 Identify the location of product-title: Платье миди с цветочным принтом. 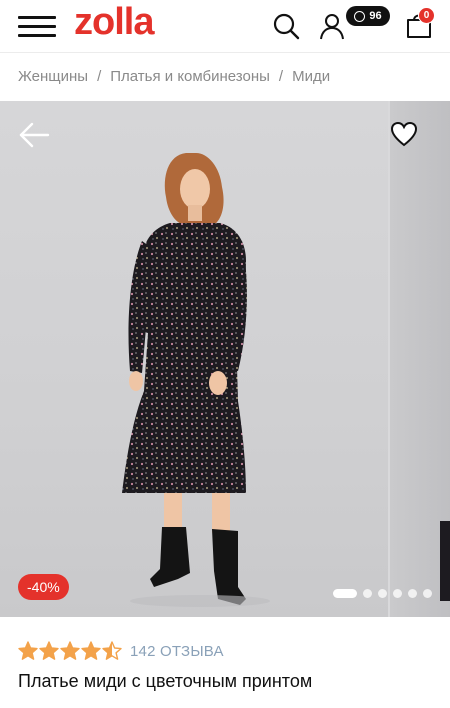
(165, 681).